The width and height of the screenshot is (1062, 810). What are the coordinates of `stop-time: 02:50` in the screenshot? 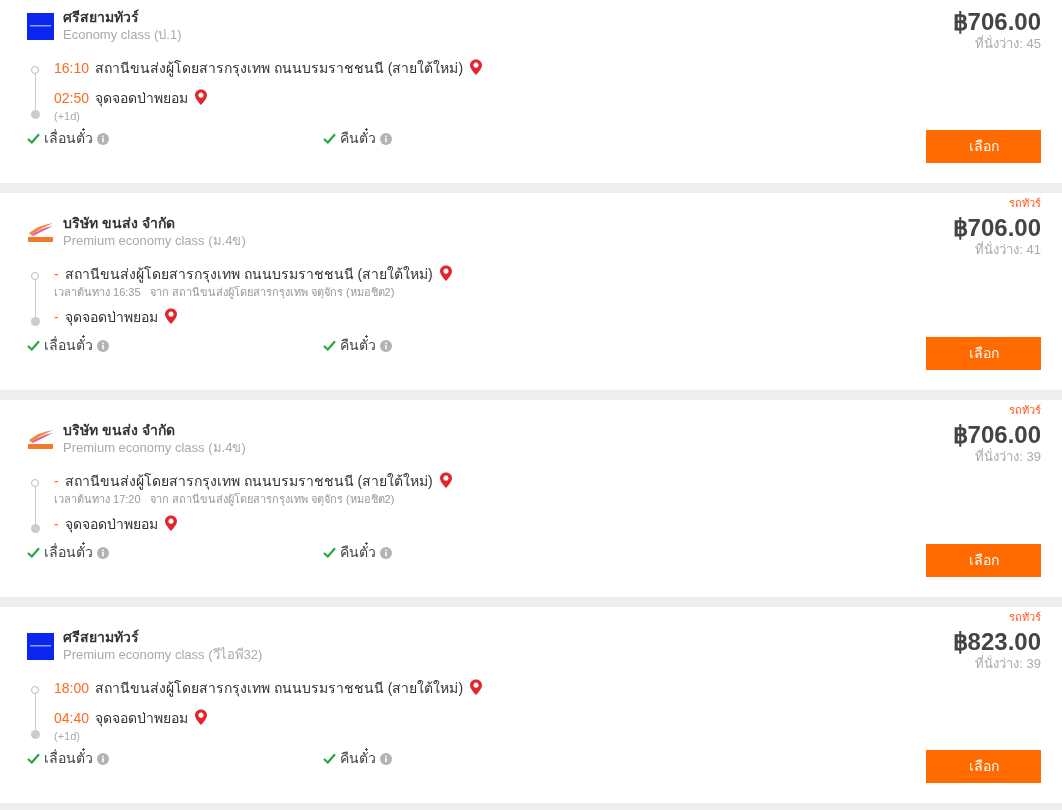 It's located at (72, 98).